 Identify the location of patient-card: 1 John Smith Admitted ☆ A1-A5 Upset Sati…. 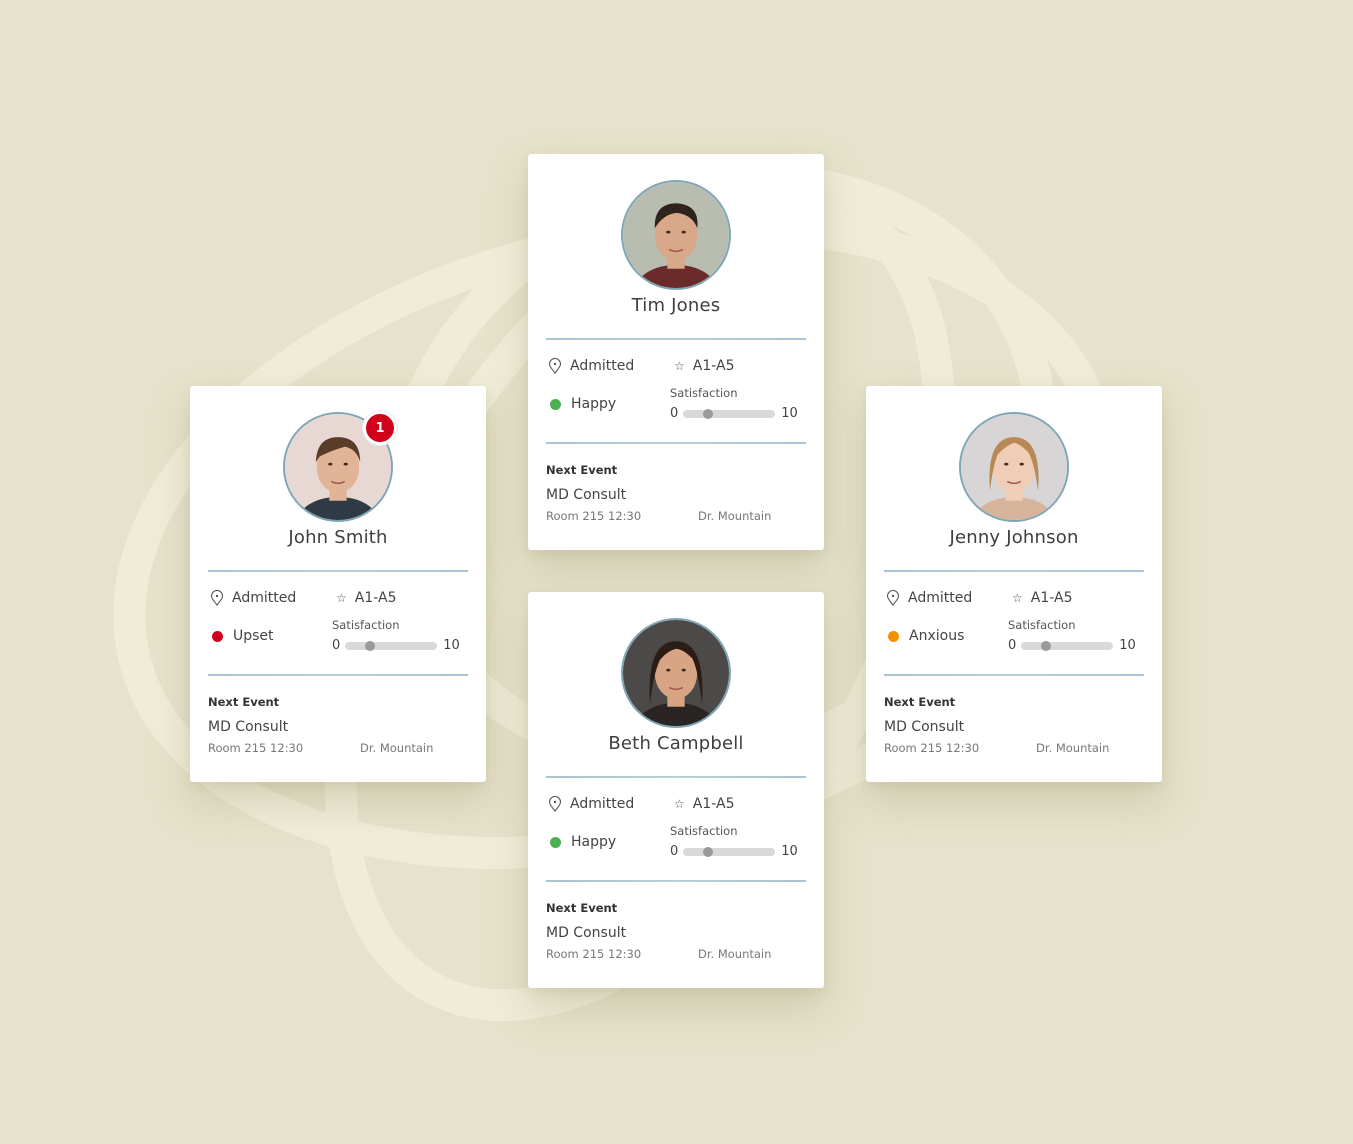
(338, 584).